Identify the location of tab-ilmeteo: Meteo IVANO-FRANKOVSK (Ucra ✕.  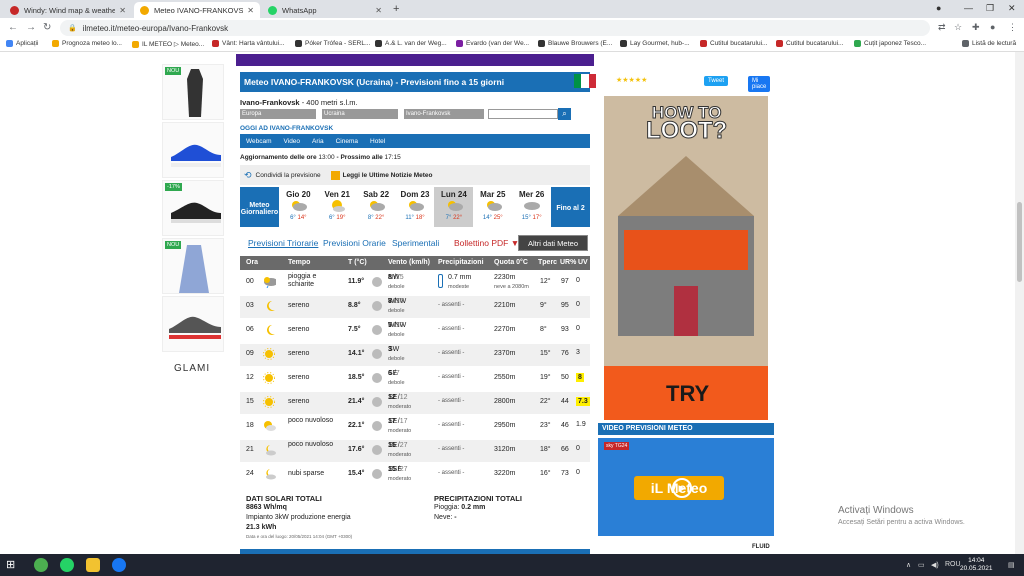
(197, 10).